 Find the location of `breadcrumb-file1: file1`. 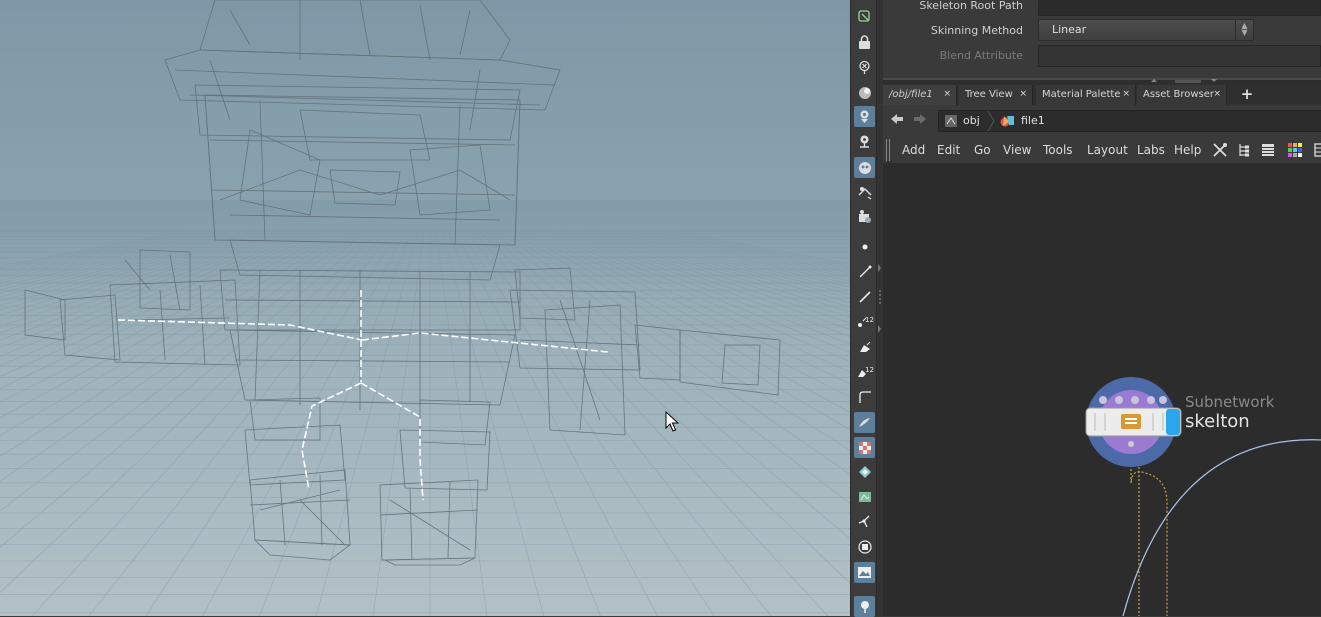

breadcrumb-file1: file1 is located at coordinates (1033, 121).